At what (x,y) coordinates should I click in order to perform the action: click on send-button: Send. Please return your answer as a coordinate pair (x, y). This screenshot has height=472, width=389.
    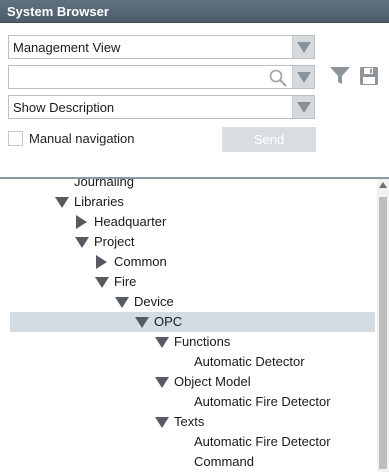
    Looking at the image, I should click on (269, 139).